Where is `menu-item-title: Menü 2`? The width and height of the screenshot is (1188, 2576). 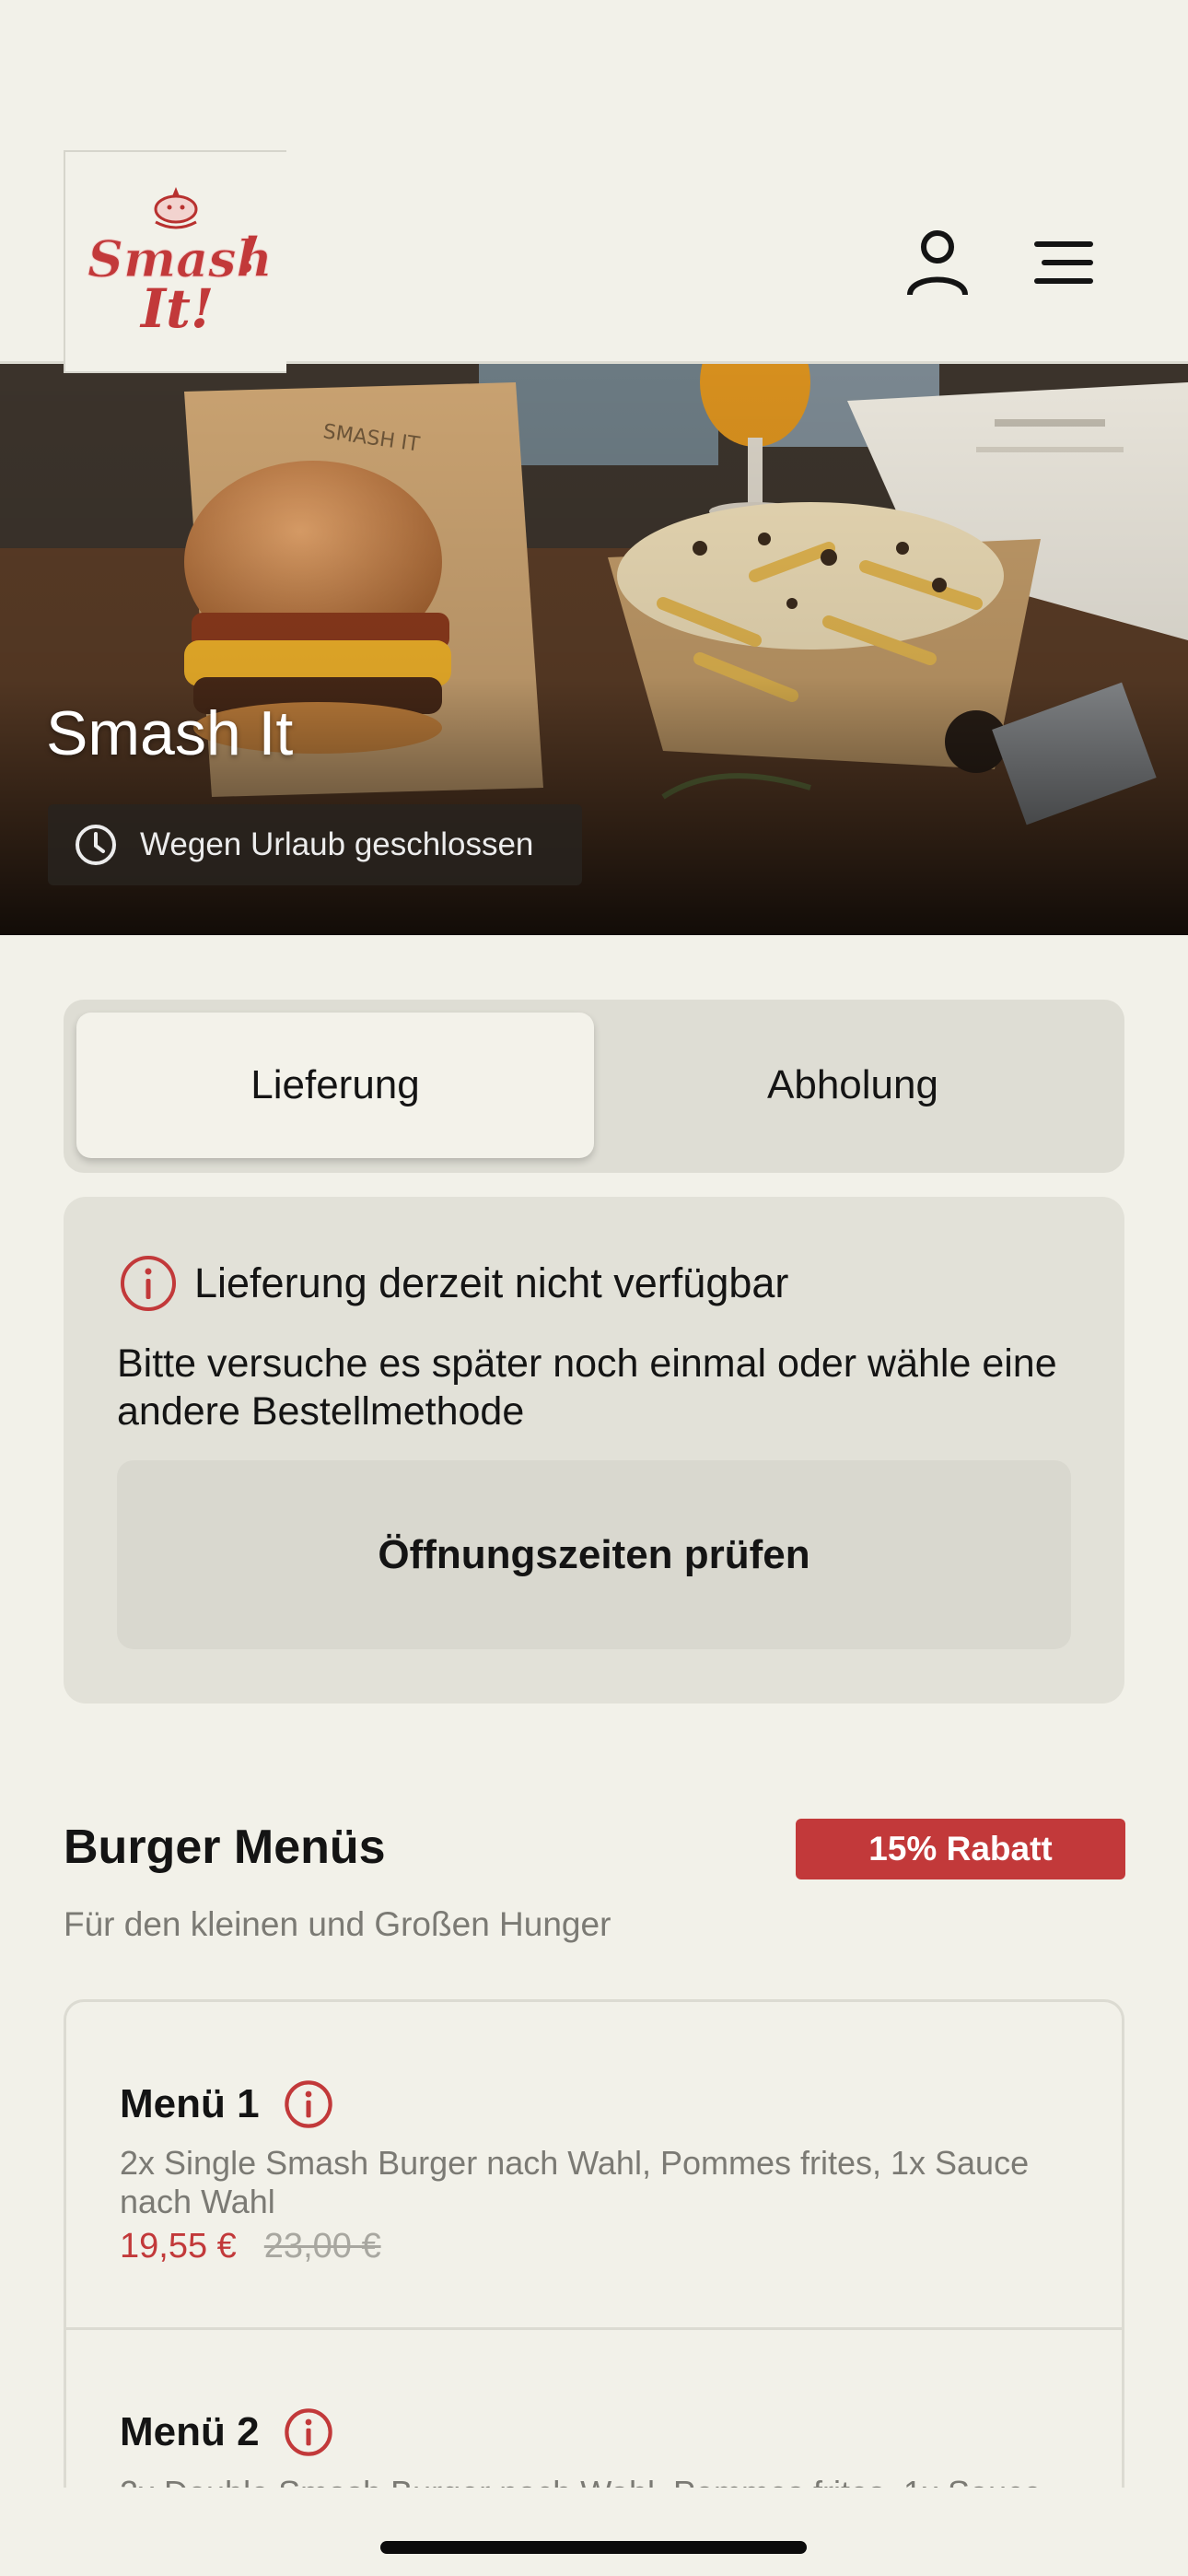
menu-item-title: Menü 2 is located at coordinates (226, 2432).